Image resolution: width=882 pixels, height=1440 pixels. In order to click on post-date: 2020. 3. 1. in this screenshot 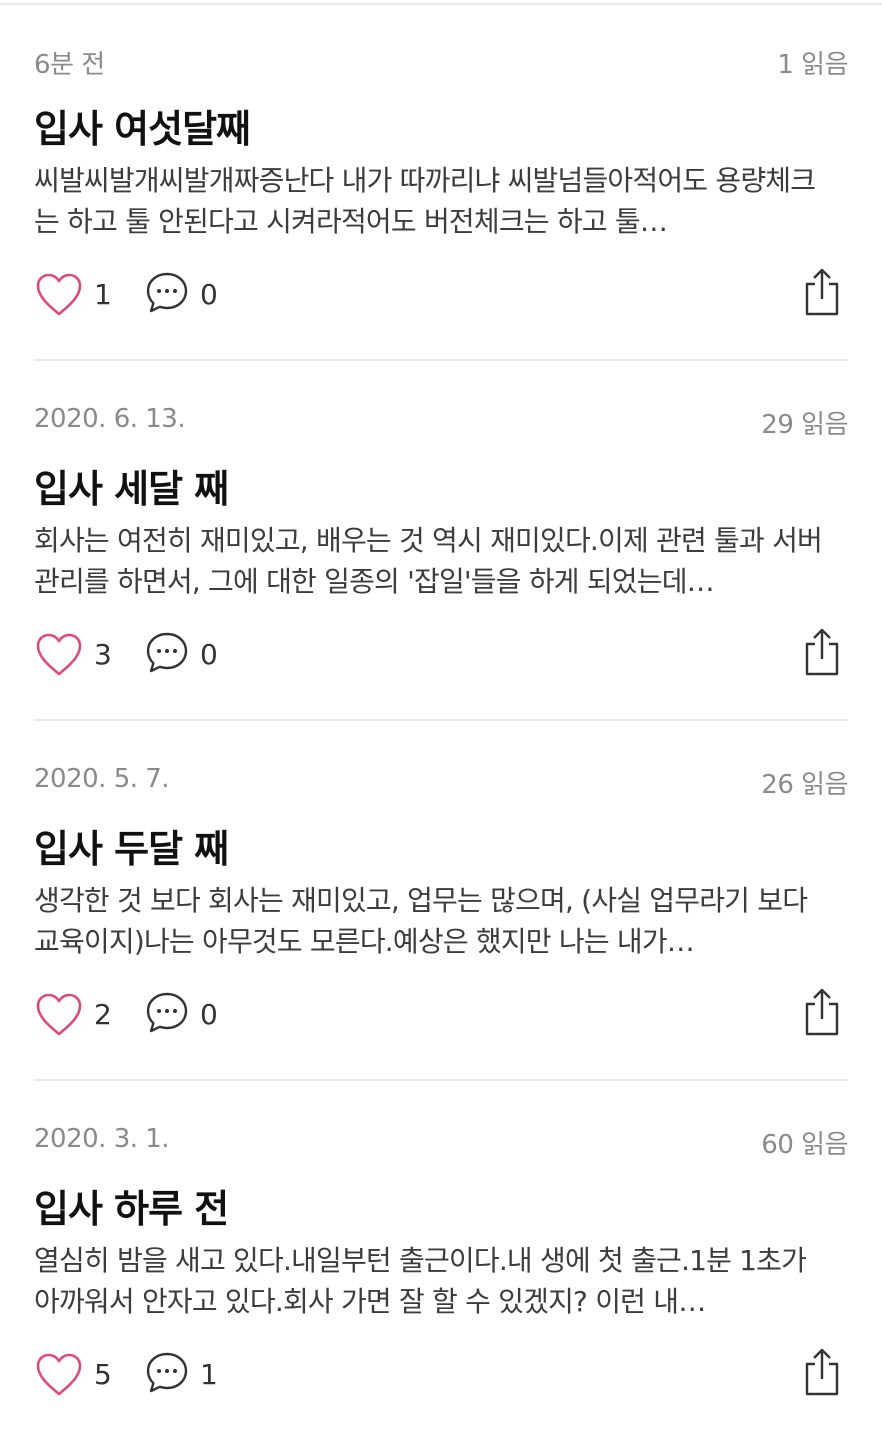, I will do `click(102, 1139)`.